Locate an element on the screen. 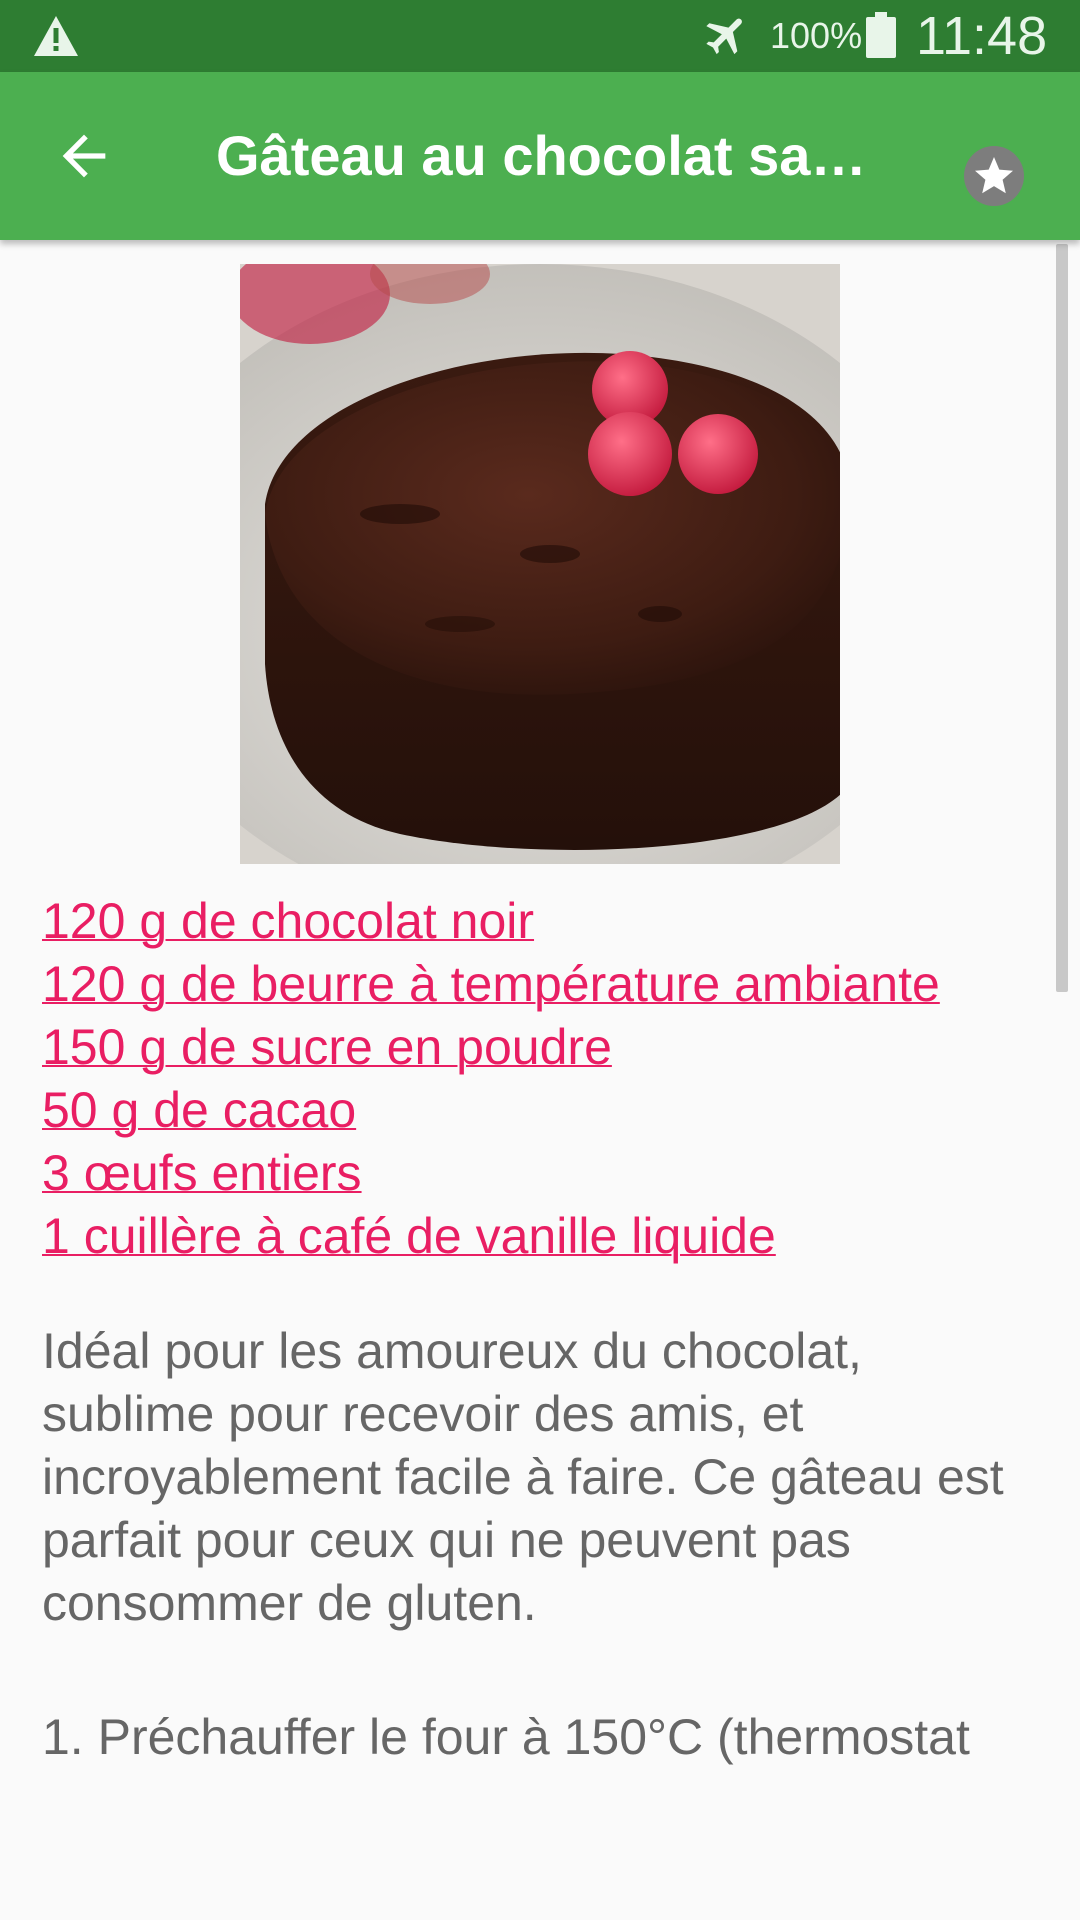 This screenshot has height=1920, width=1080. scrollbar is located at coordinates (1062, 618).